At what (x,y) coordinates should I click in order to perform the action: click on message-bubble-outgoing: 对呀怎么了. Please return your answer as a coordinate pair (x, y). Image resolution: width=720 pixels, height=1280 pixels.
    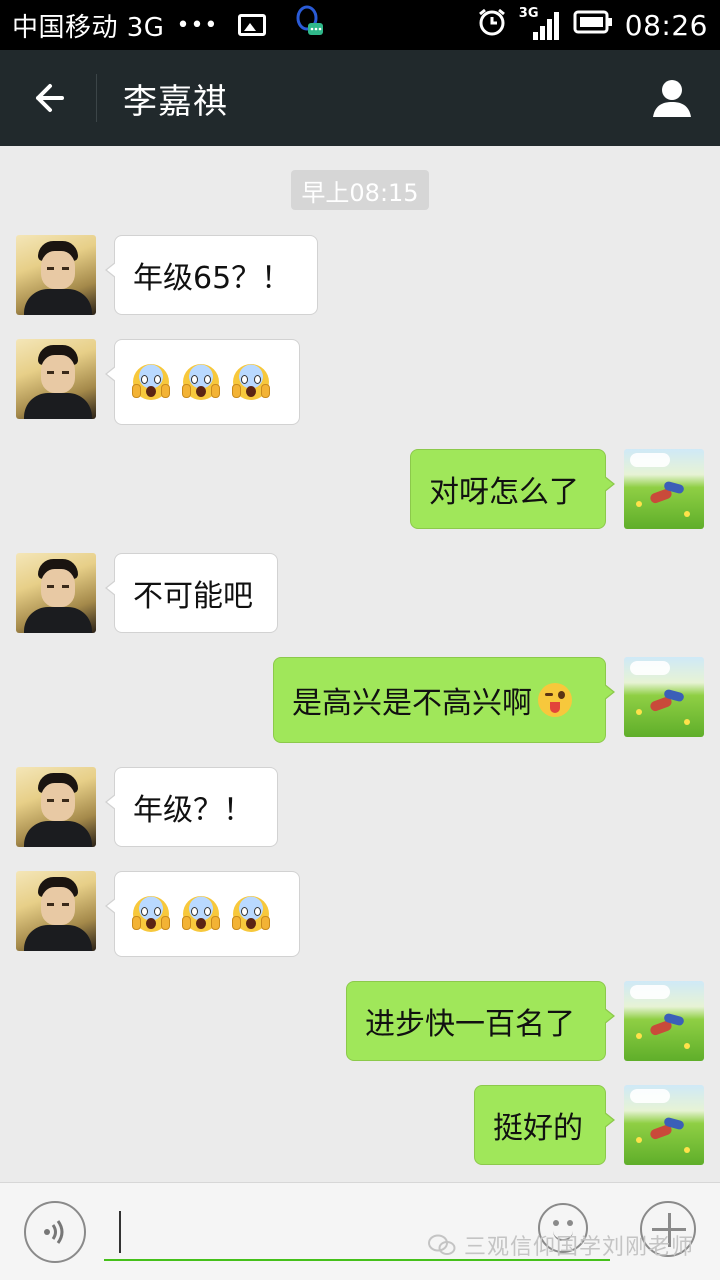
    Looking at the image, I should click on (512, 489).